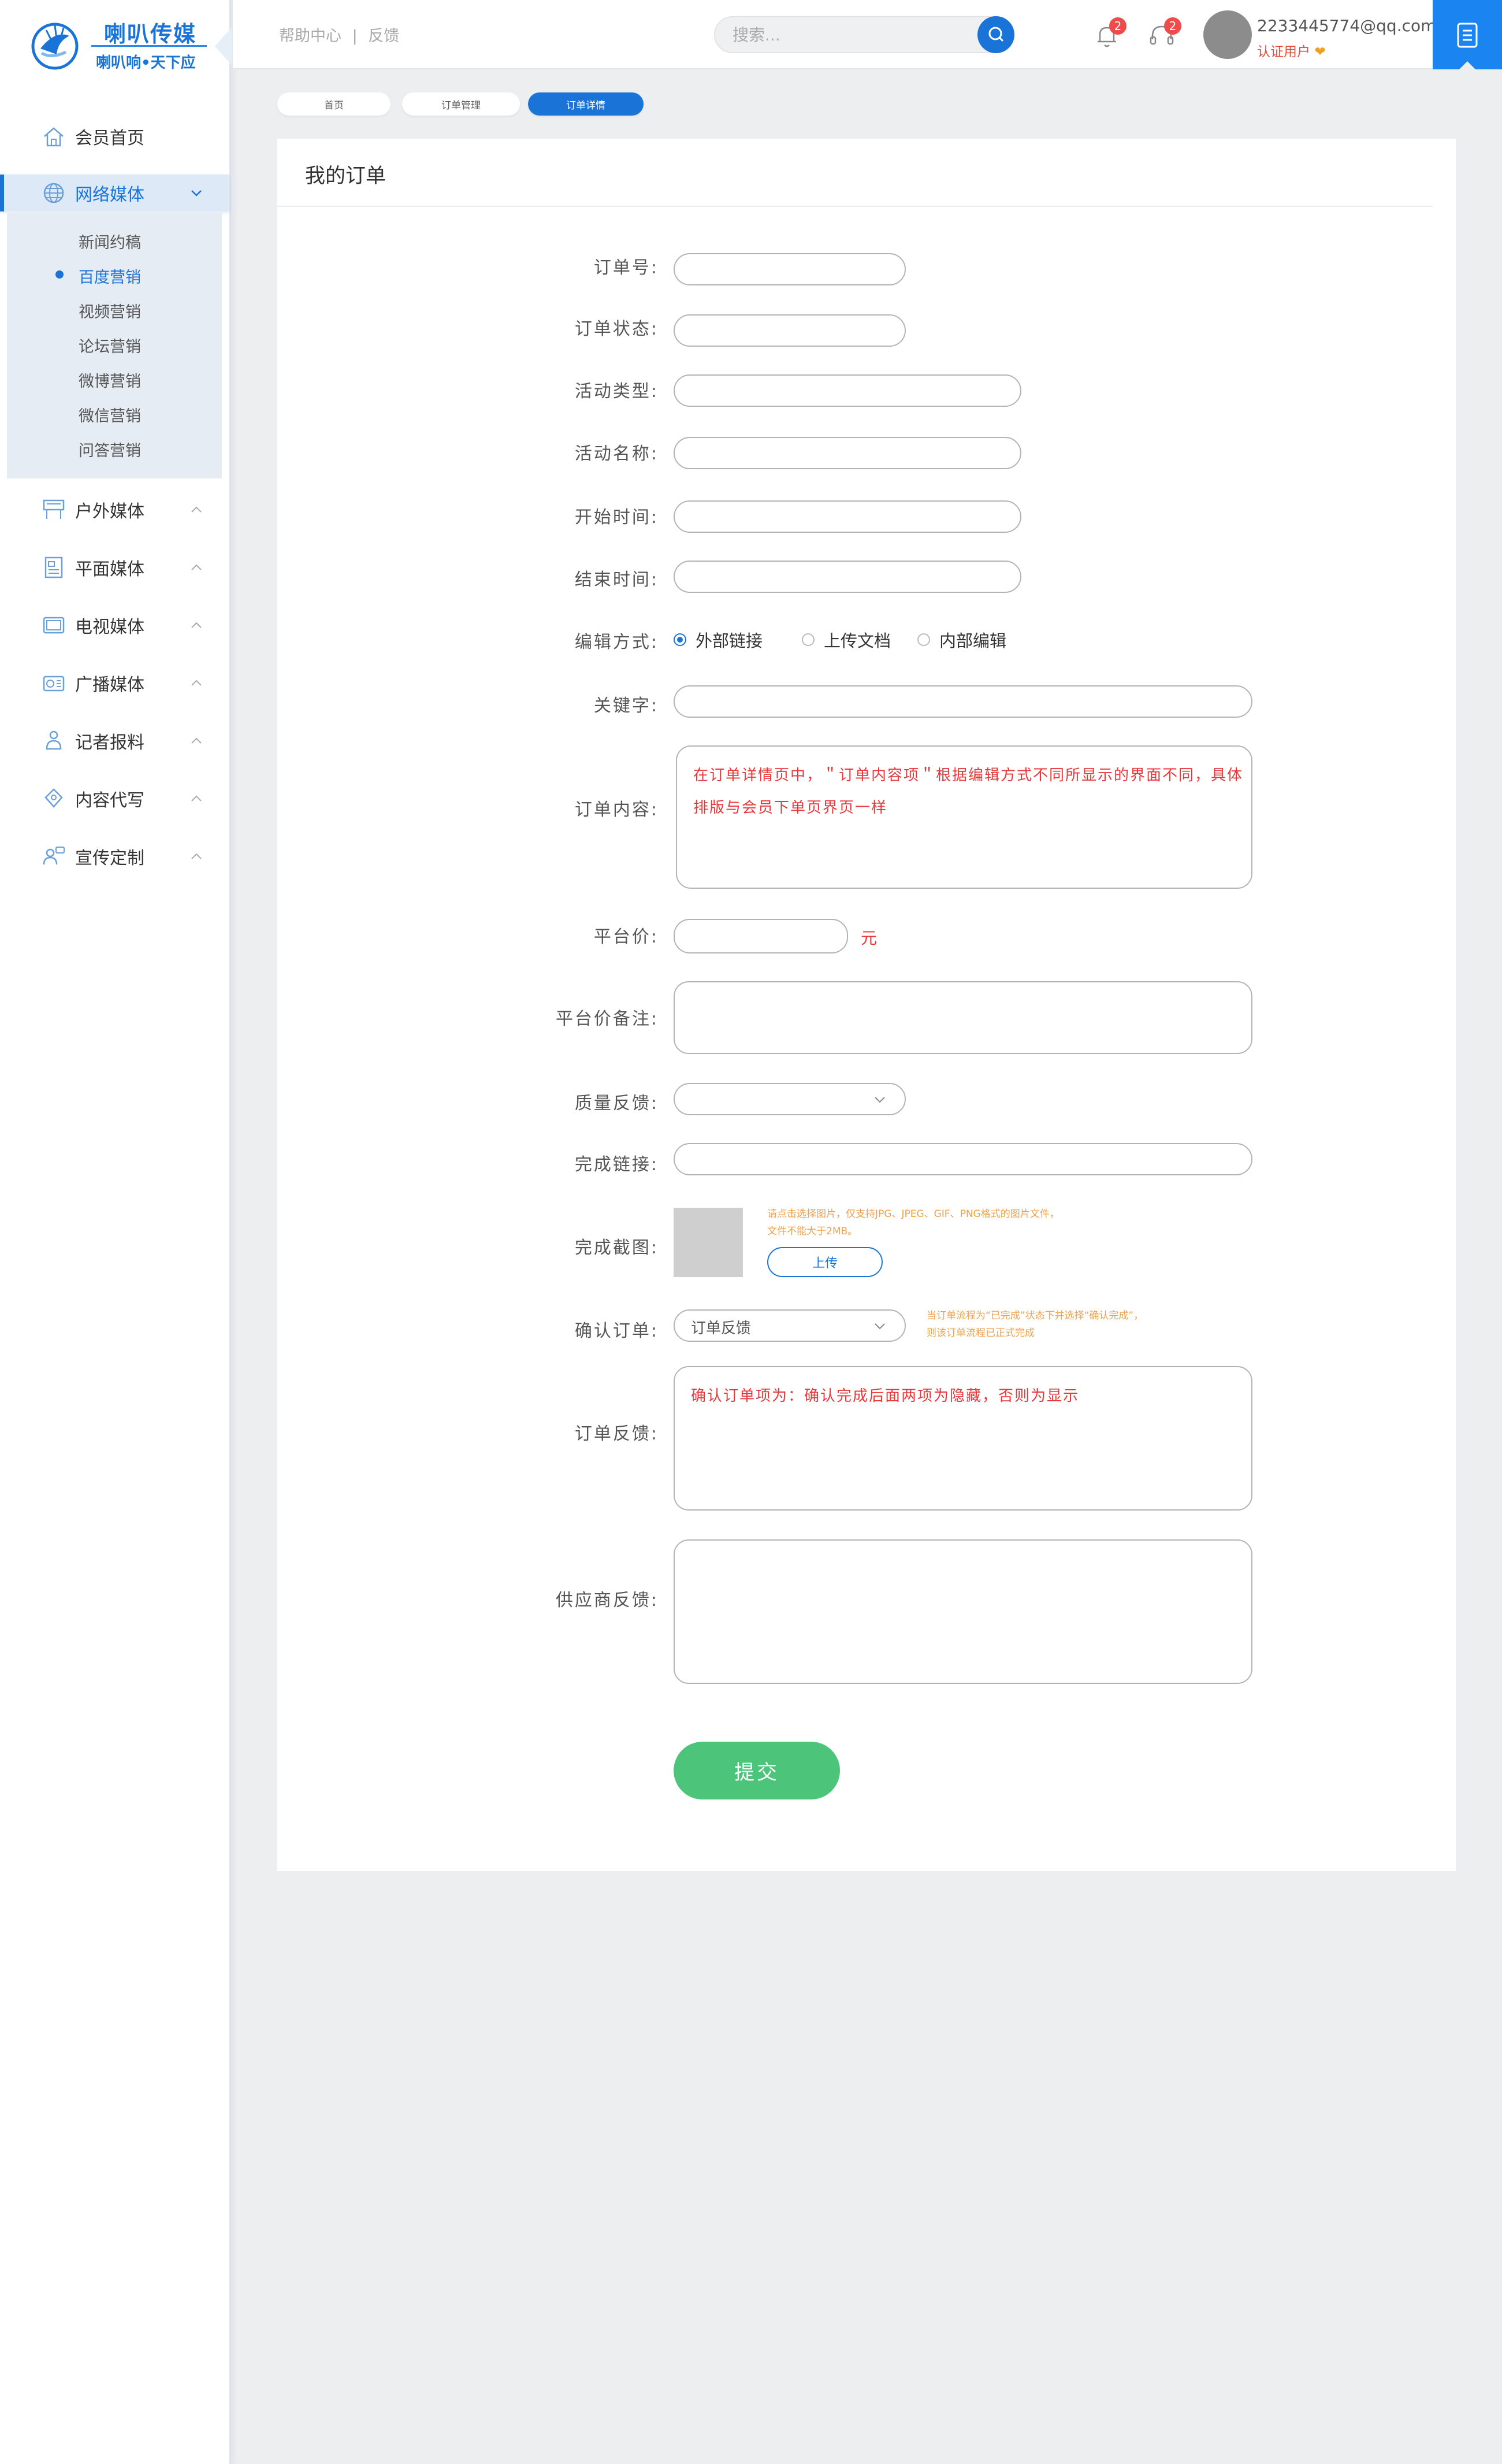 This screenshot has height=2464, width=1502. What do you see at coordinates (962, 640) in the screenshot?
I see `edit-mode-option-internal-edit: 内部编辑` at bounding box center [962, 640].